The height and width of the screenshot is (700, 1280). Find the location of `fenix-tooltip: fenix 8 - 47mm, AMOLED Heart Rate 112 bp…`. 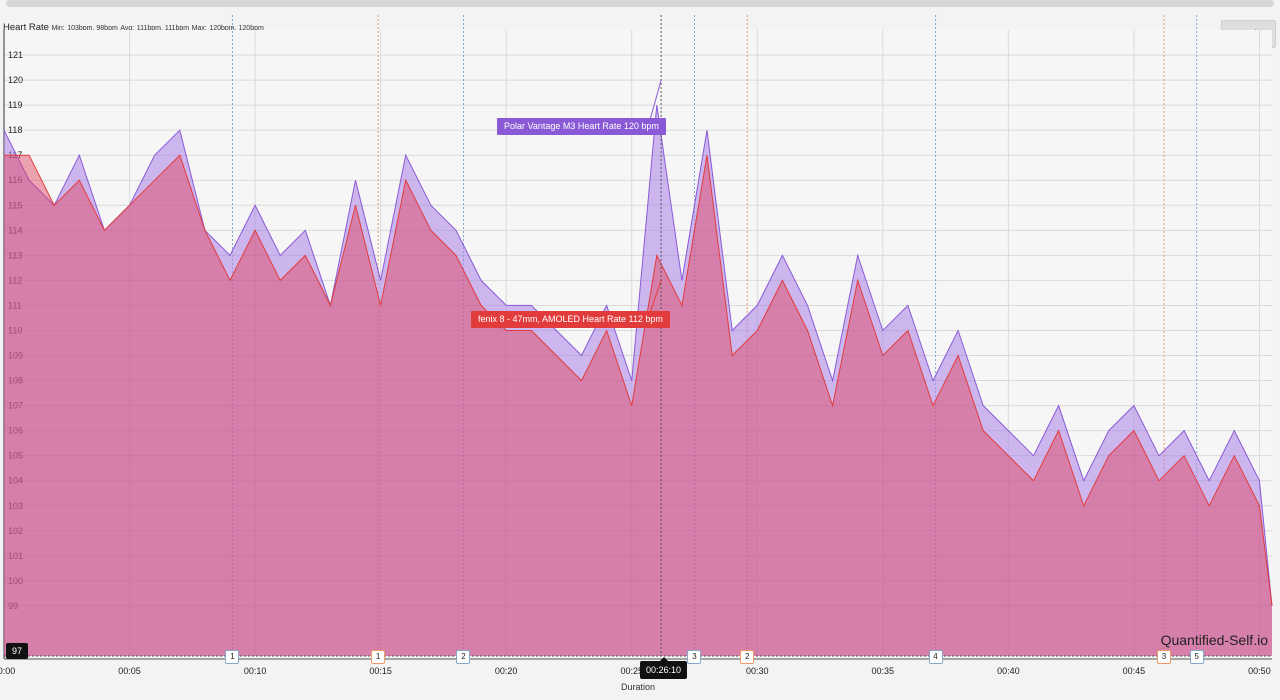

fenix-tooltip: fenix 8 - 47mm, AMOLED Heart Rate 112 bp… is located at coordinates (570, 319).